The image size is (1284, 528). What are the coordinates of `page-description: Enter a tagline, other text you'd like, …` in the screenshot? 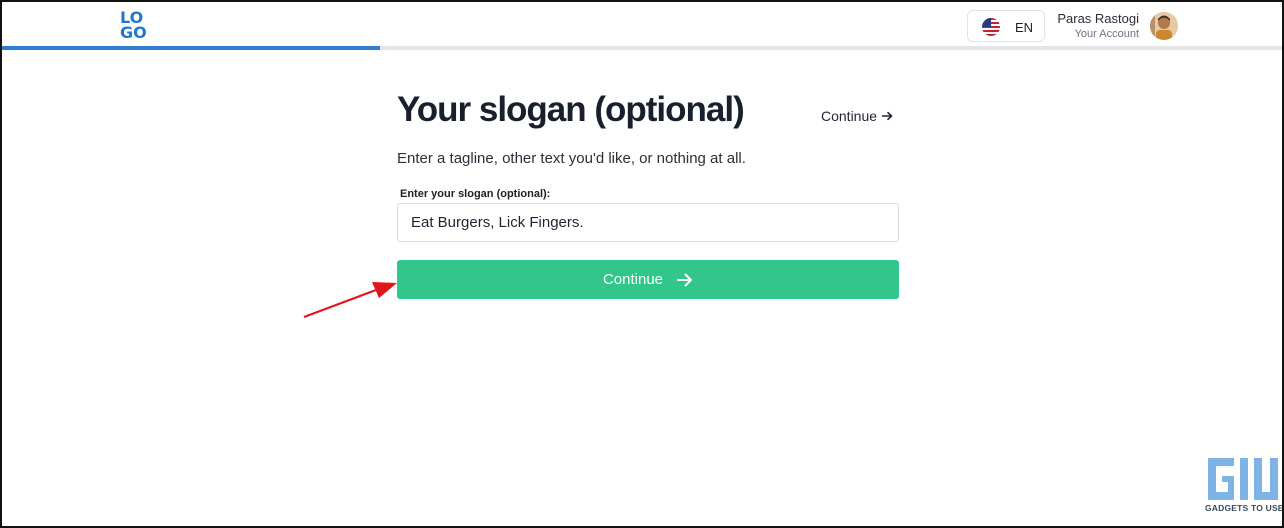 It's located at (571, 158).